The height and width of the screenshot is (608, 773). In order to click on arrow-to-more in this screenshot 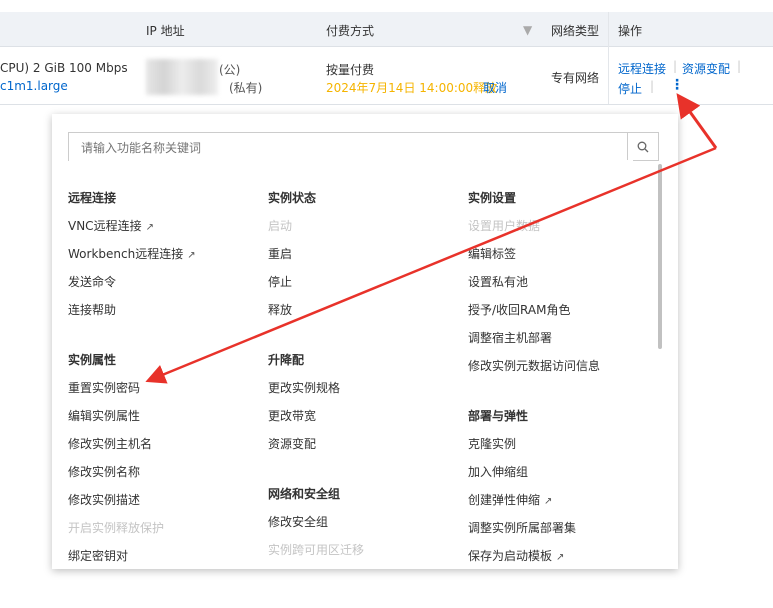, I will do `click(697, 121)`.